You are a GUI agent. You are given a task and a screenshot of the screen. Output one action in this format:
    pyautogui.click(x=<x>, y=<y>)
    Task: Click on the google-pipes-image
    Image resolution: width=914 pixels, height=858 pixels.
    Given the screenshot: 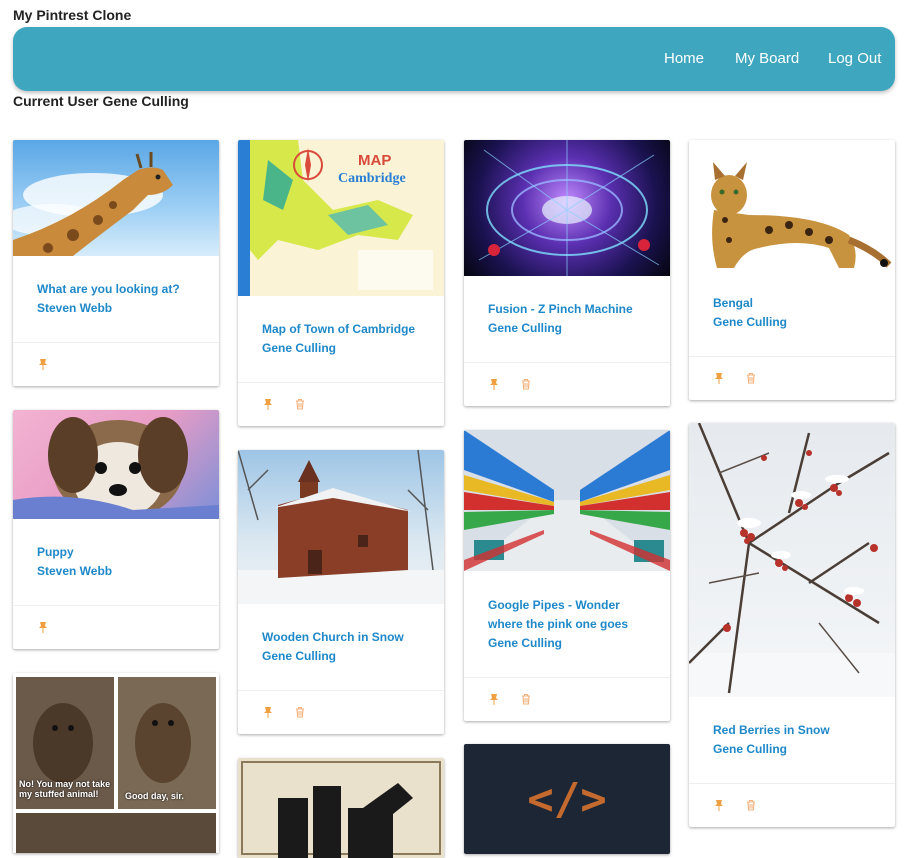 What is the action you would take?
    pyautogui.click(x=567, y=500)
    